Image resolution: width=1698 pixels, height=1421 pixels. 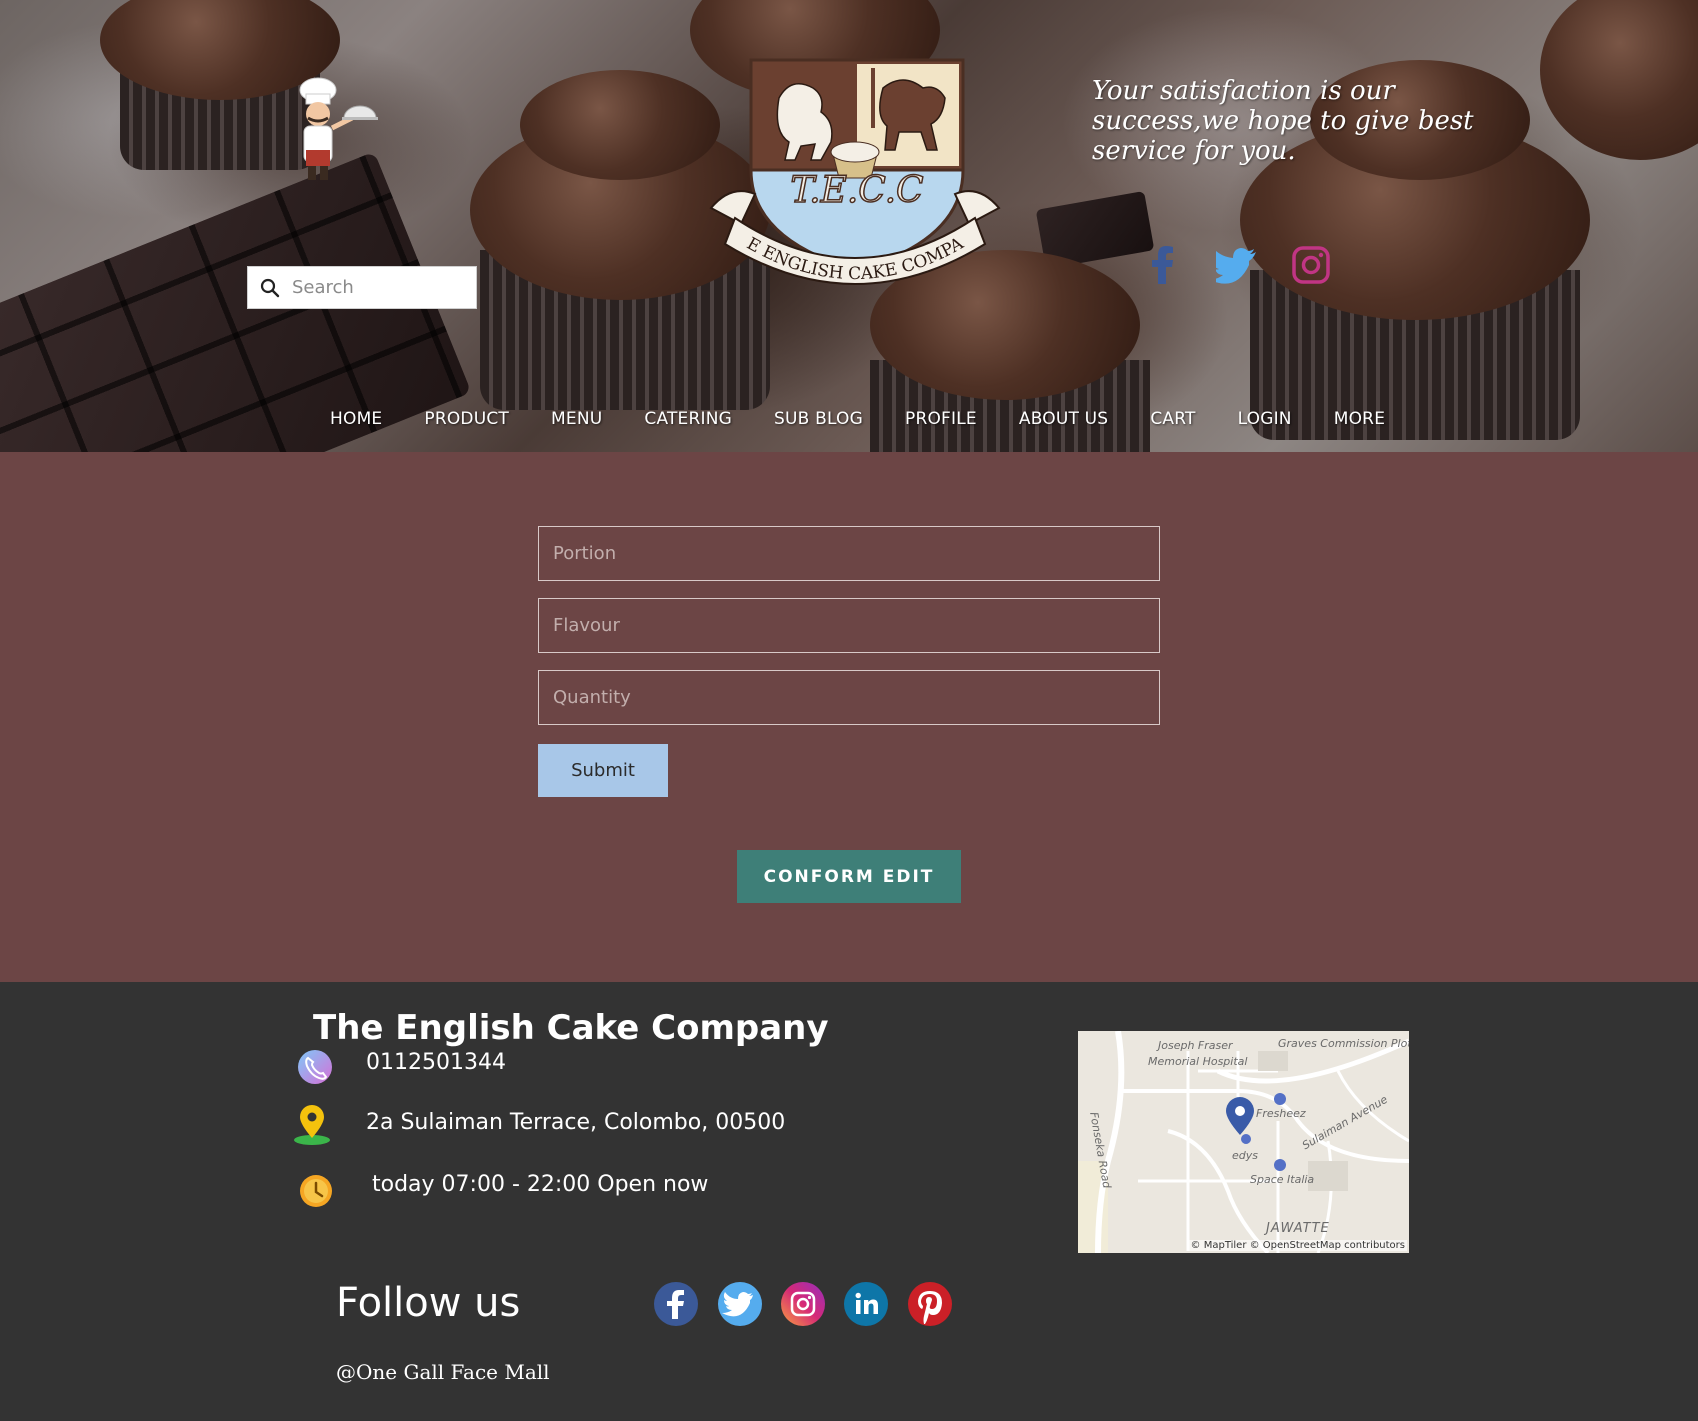 What do you see at coordinates (312, 1125) in the screenshot?
I see `location-pin-icon` at bounding box center [312, 1125].